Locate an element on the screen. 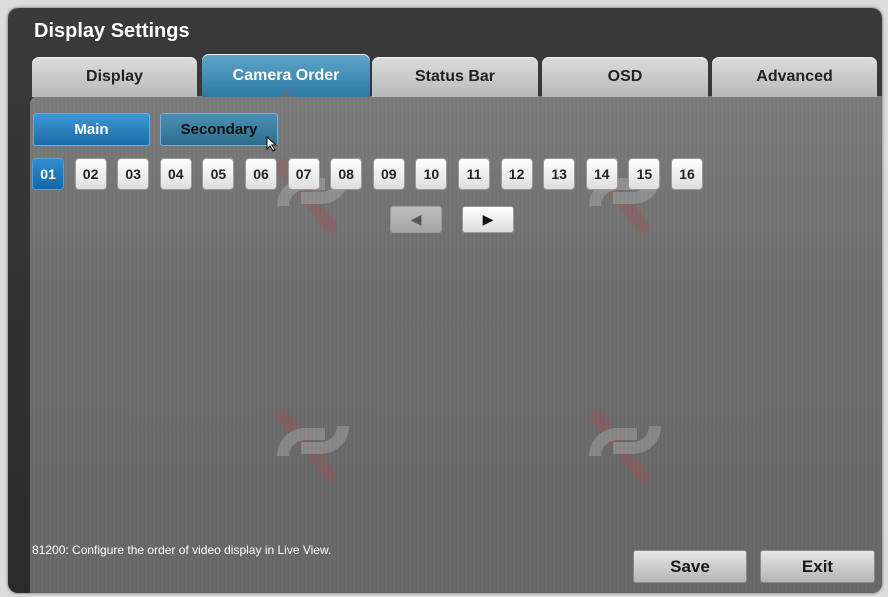  camera-slot-12: 12 is located at coordinates (516, 174).